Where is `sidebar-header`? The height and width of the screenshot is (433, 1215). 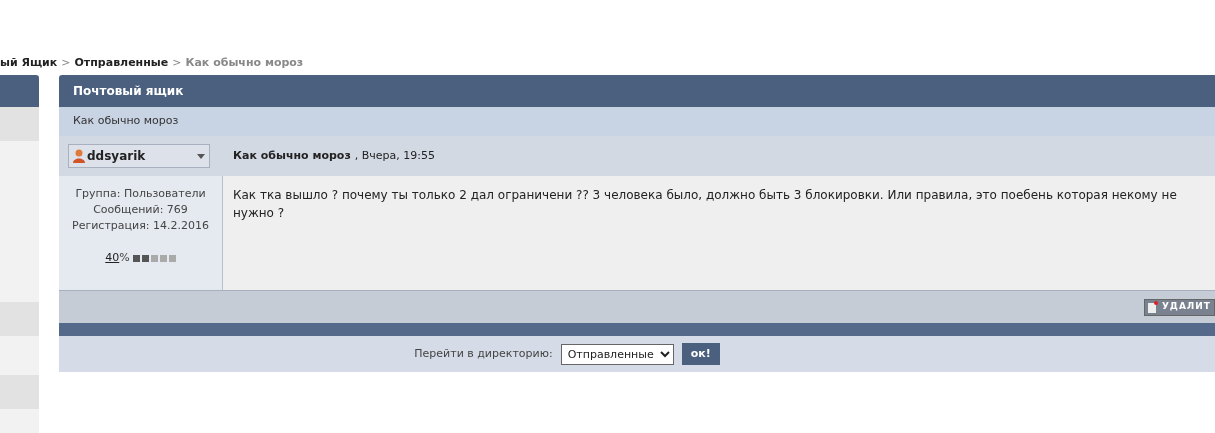 sidebar-header is located at coordinates (19, 91).